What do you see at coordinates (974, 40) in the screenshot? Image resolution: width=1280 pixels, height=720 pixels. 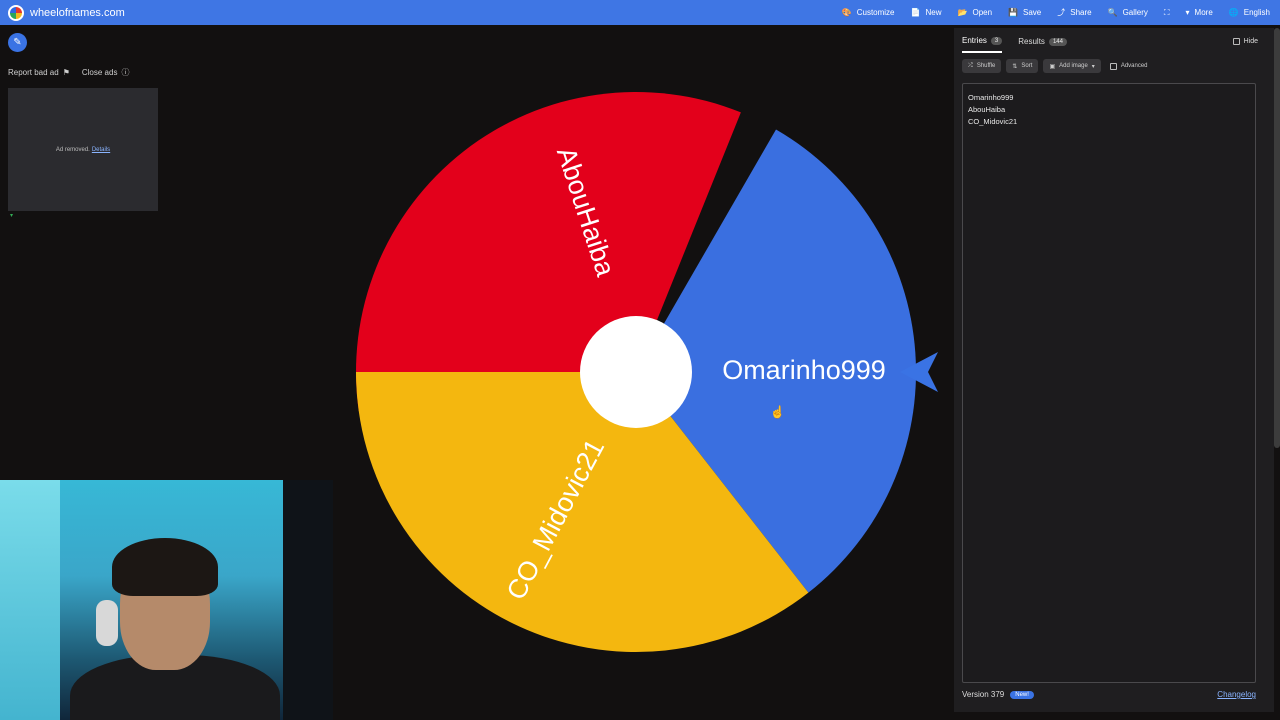 I see `tab-entries-label: Entries` at bounding box center [974, 40].